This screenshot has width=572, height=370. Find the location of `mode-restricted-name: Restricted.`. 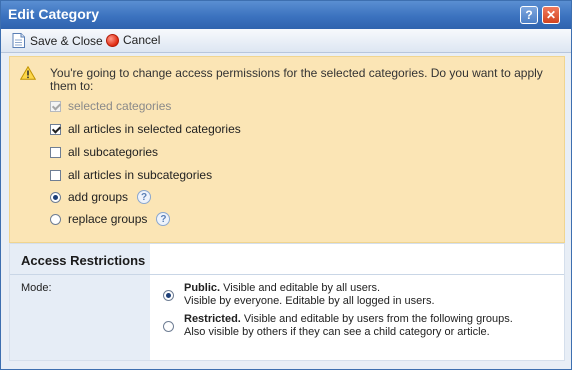

mode-restricted-name: Restricted. is located at coordinates (212, 319).